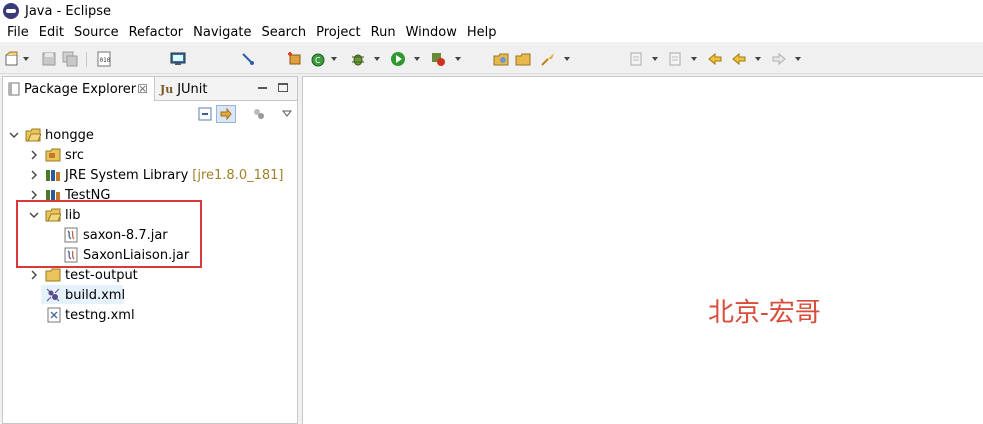 The height and width of the screenshot is (424, 983). Describe the element at coordinates (523, 59) in the screenshot. I see `open-folder-icon` at that location.